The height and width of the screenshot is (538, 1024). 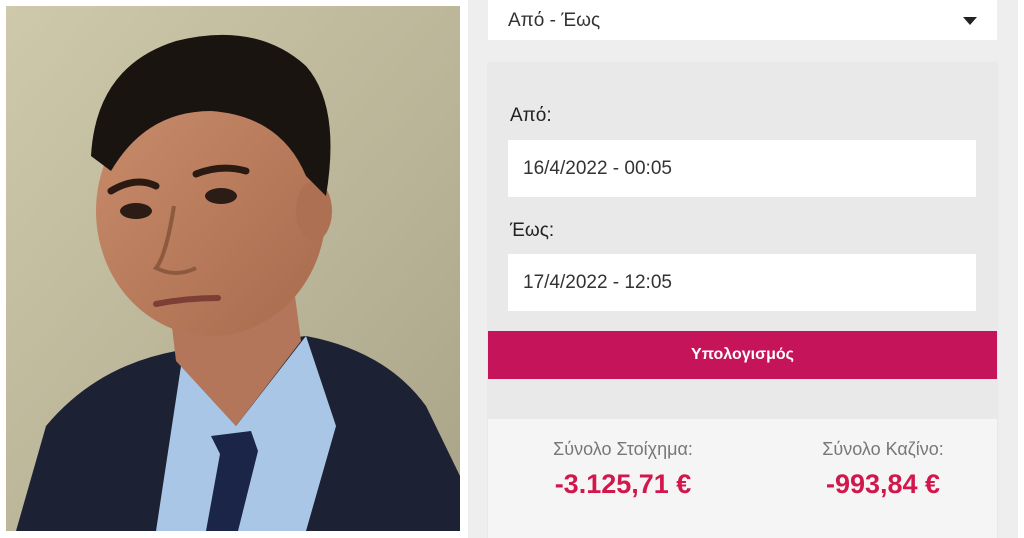 What do you see at coordinates (742, 282) in the screenshot?
I see `to-date-field: 17/4/2022 - 12:05` at bounding box center [742, 282].